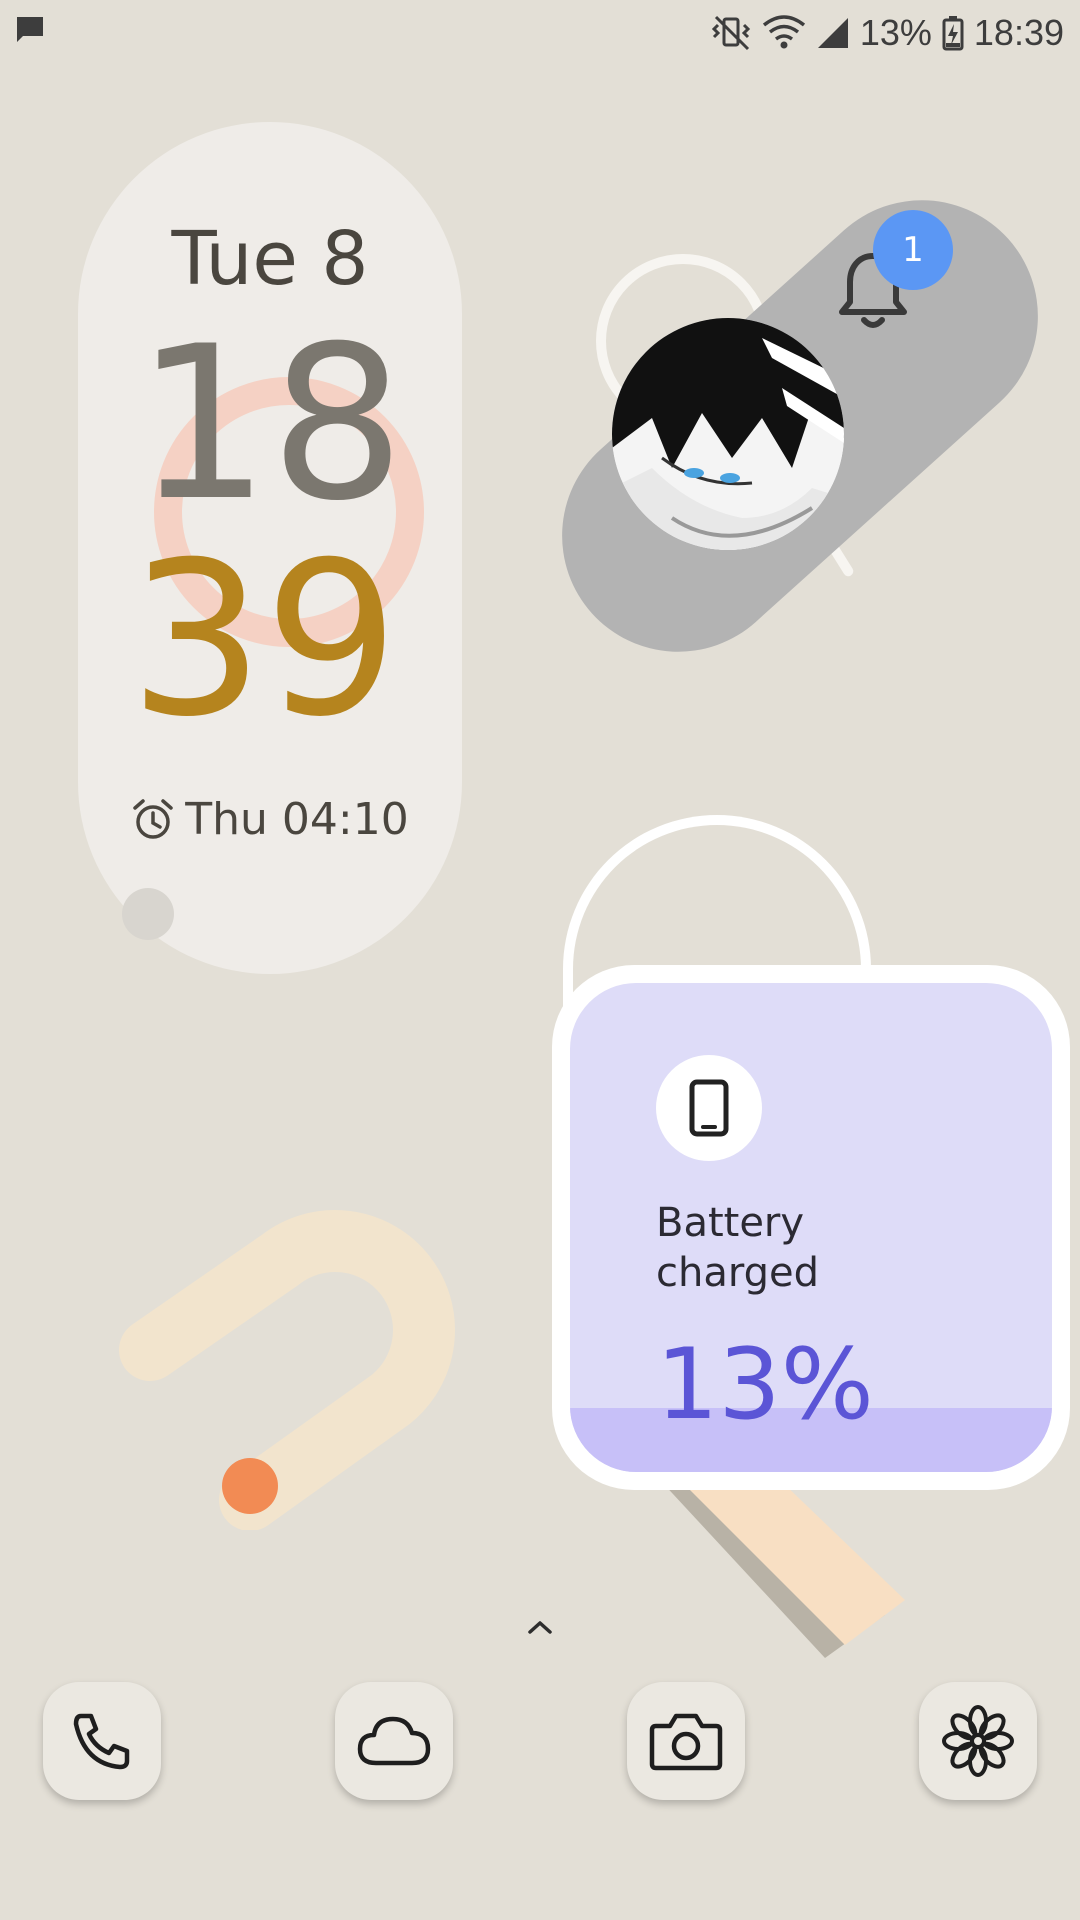 The width and height of the screenshot is (1080, 1920). What do you see at coordinates (730, 1223) in the screenshot?
I see `battery-status-line1: Battery` at bounding box center [730, 1223].